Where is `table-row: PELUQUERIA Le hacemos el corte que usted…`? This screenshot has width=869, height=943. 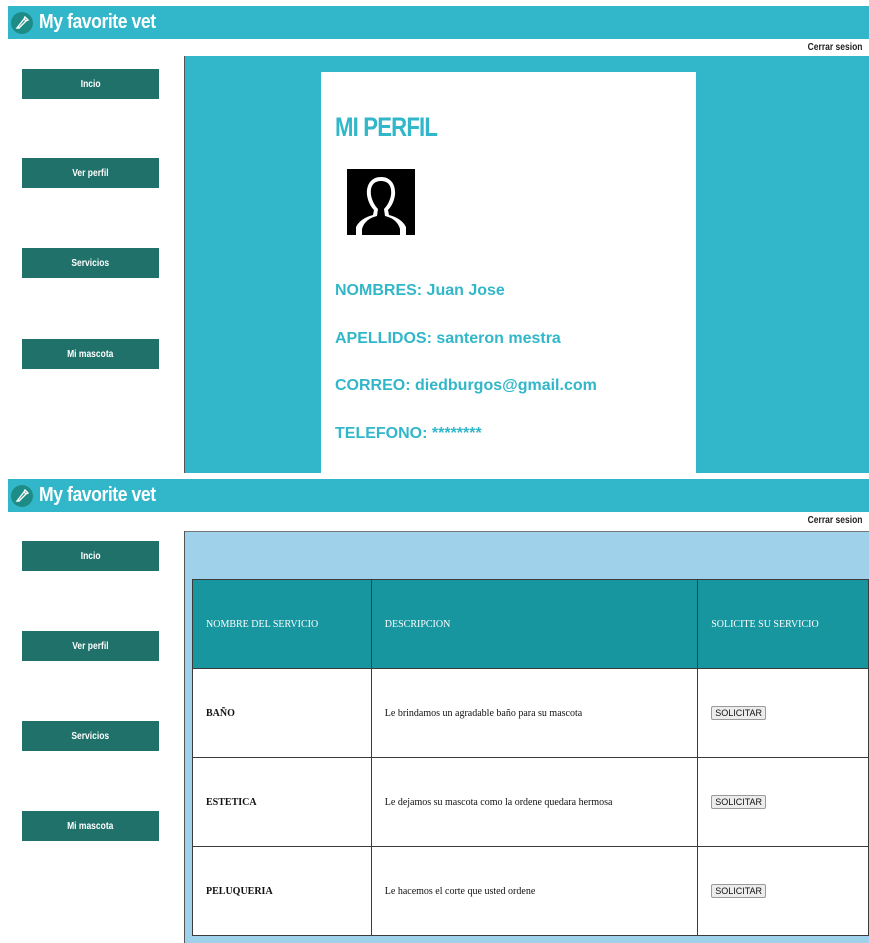 table-row: PELUQUERIA Le hacemos el corte que usted… is located at coordinates (530, 891).